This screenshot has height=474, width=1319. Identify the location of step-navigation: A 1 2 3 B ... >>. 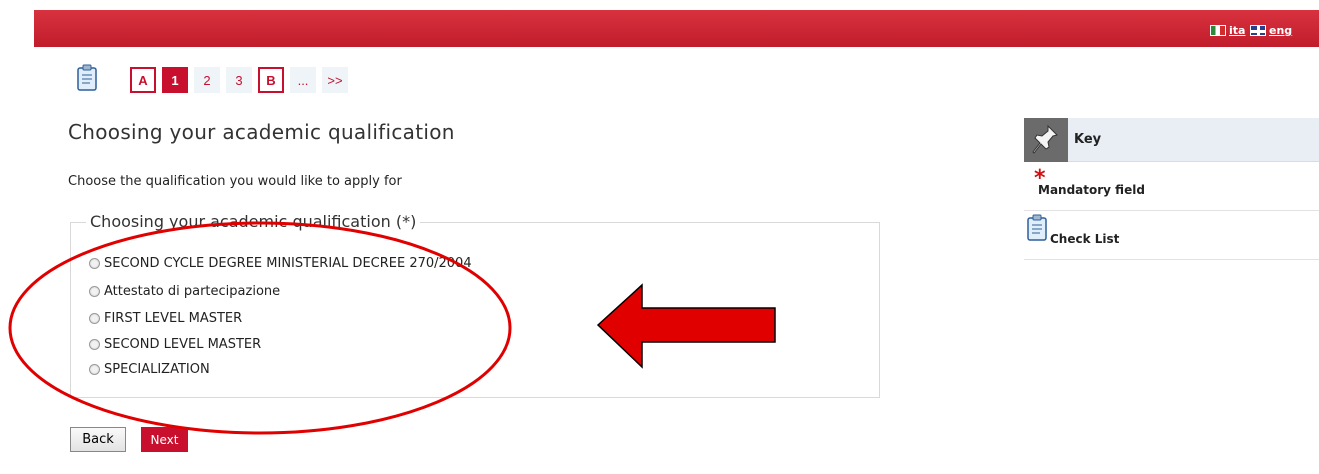
(239, 80).